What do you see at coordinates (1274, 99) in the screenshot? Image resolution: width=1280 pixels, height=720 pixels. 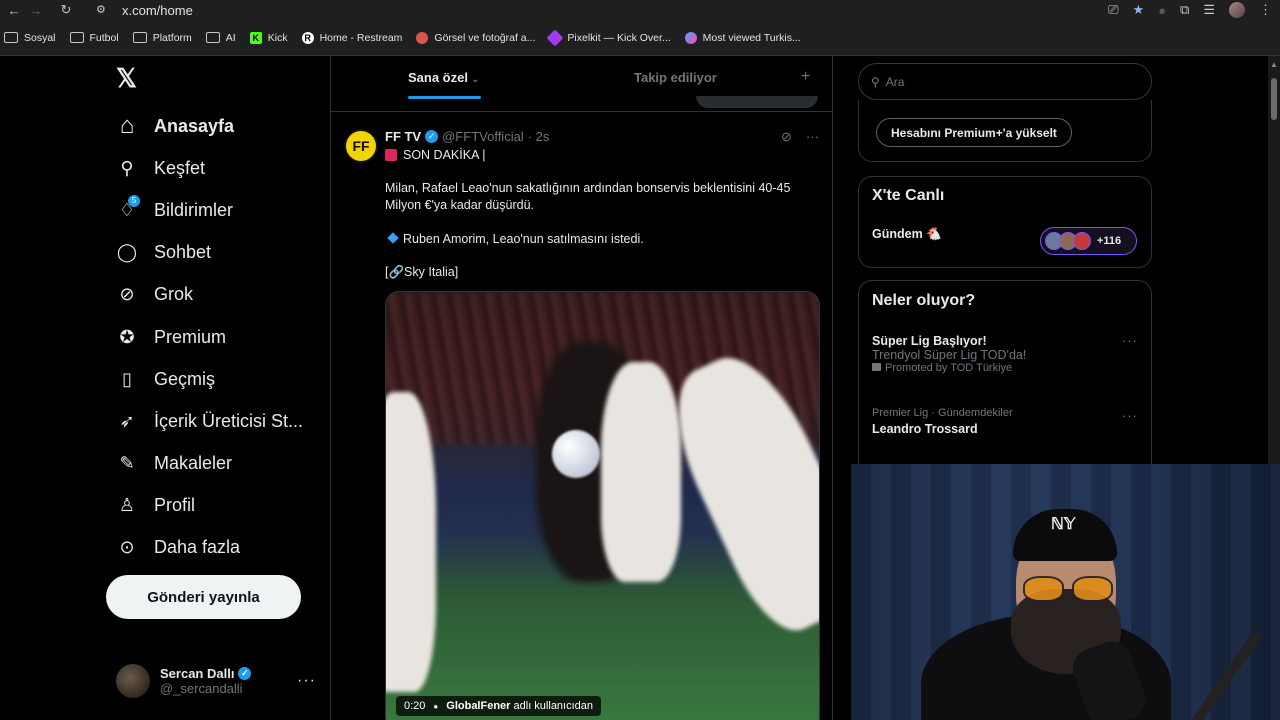 I see `scroll-thumb` at bounding box center [1274, 99].